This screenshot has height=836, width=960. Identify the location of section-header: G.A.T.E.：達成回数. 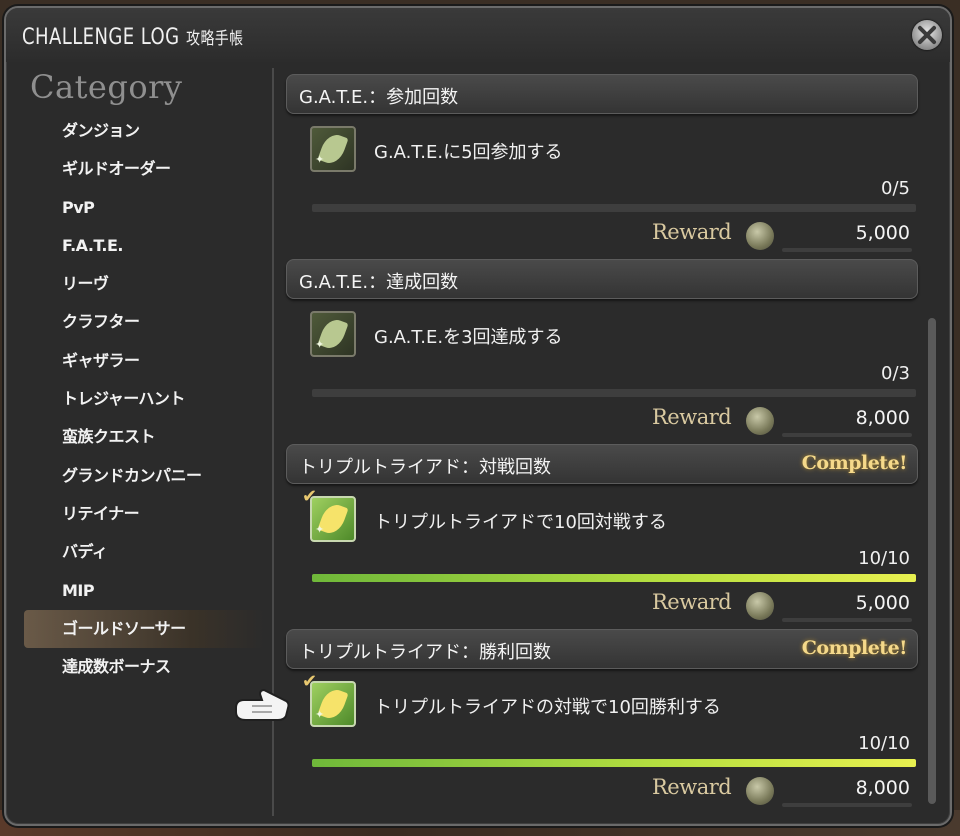
(602, 279).